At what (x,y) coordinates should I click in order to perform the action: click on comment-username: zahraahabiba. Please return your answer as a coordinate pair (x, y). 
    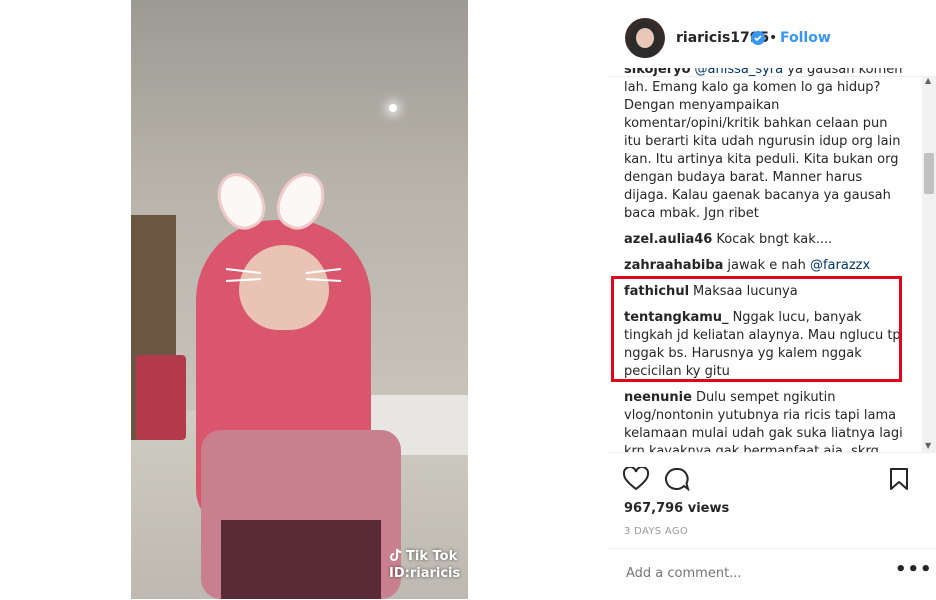
    Looking at the image, I should click on (673, 265).